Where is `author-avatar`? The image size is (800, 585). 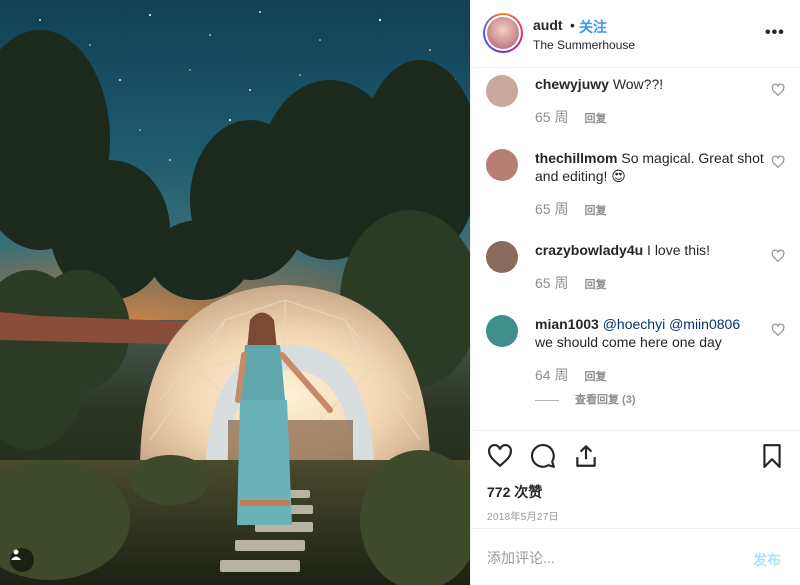
author-avatar is located at coordinates (503, 33).